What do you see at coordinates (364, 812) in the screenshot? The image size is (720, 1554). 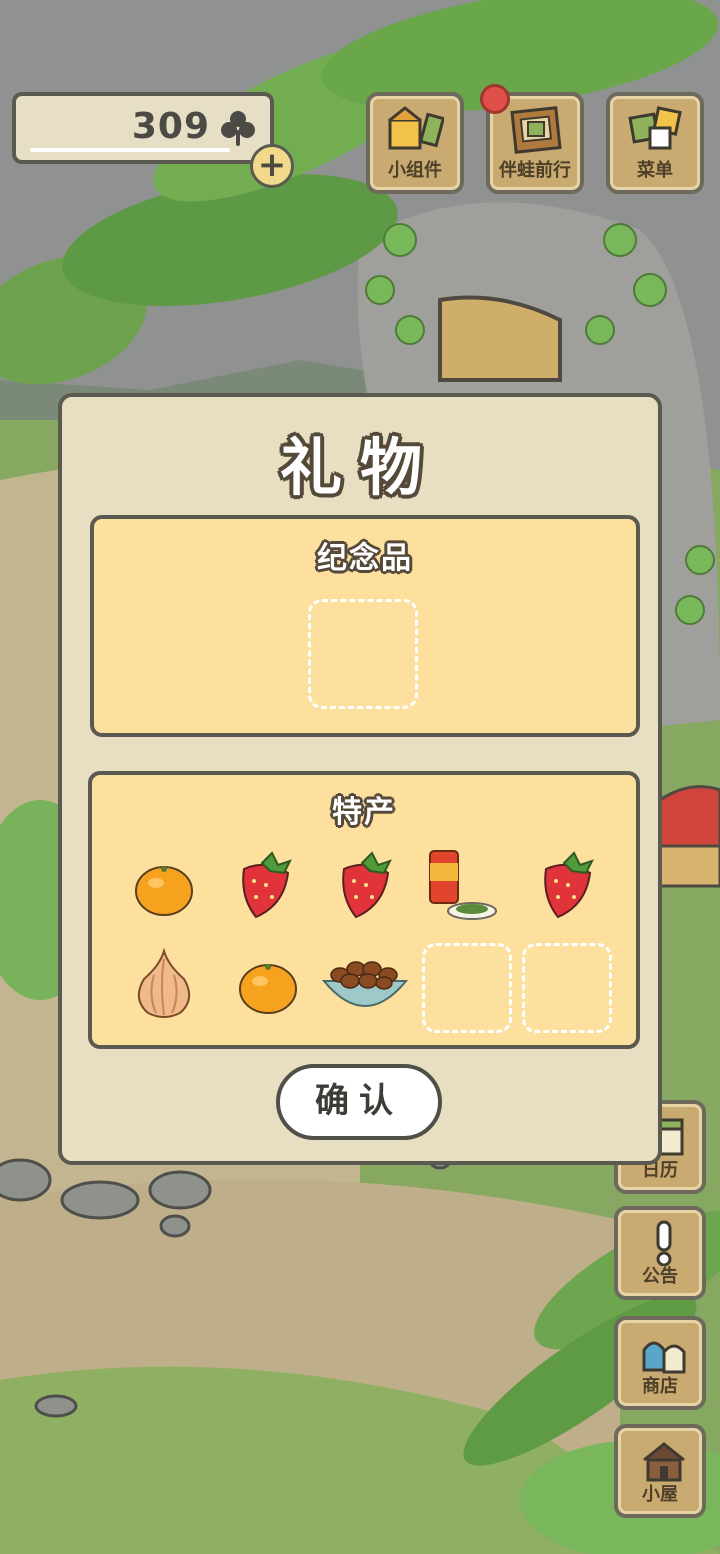 I see `specialty-title: 特产` at bounding box center [364, 812].